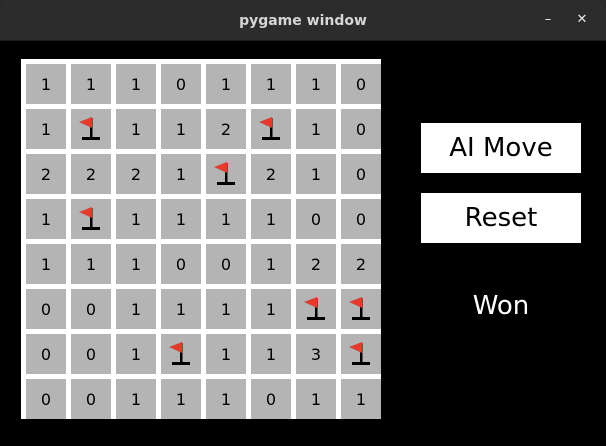 The height and width of the screenshot is (446, 606). I want to click on title-bar: pygame window – ✕, so click(303, 20).